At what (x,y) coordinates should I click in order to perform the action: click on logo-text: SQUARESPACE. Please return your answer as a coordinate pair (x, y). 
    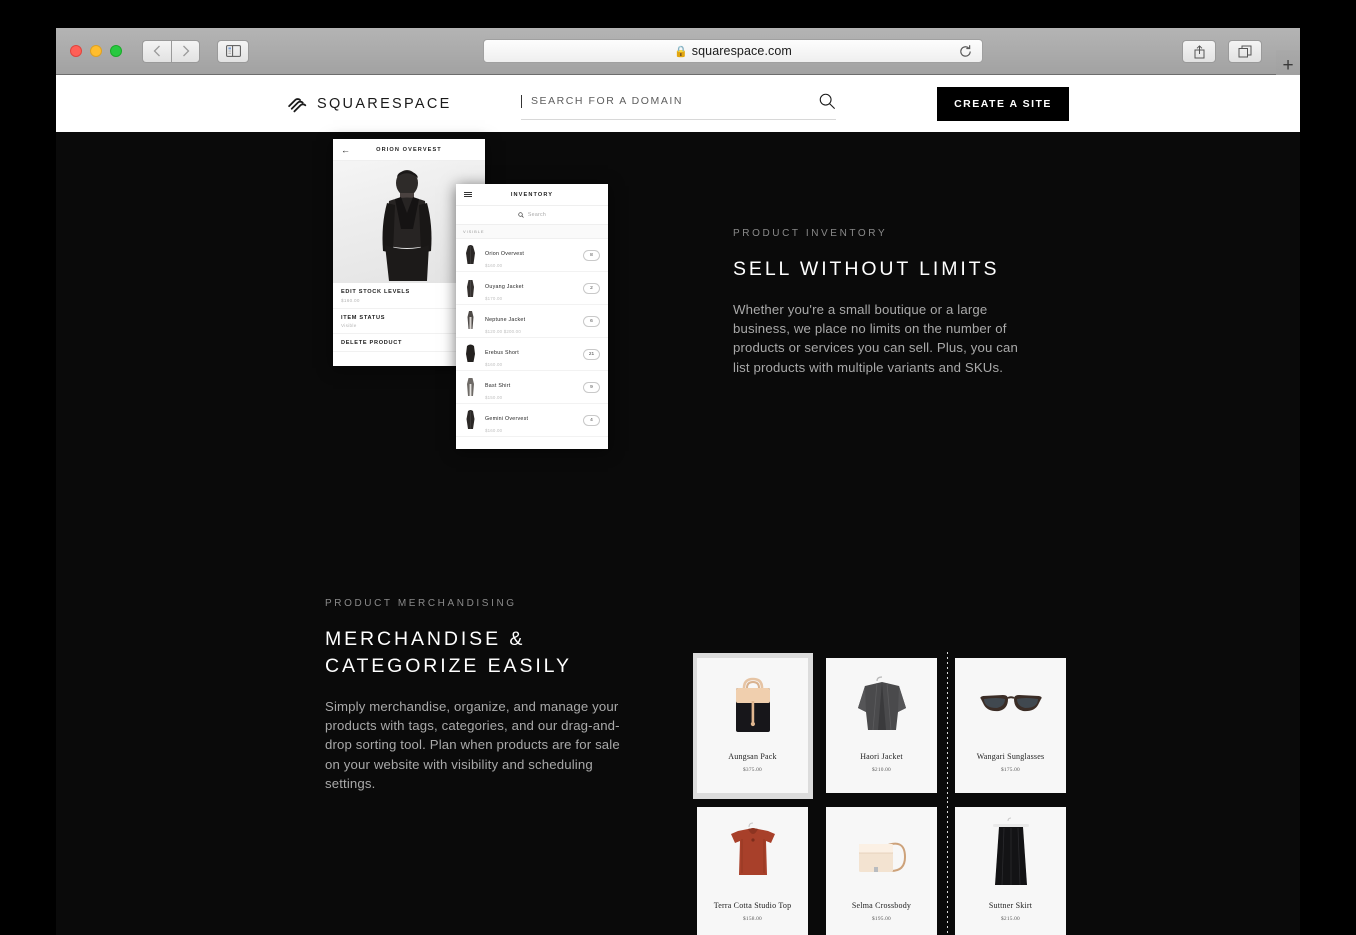
    Looking at the image, I should click on (384, 103).